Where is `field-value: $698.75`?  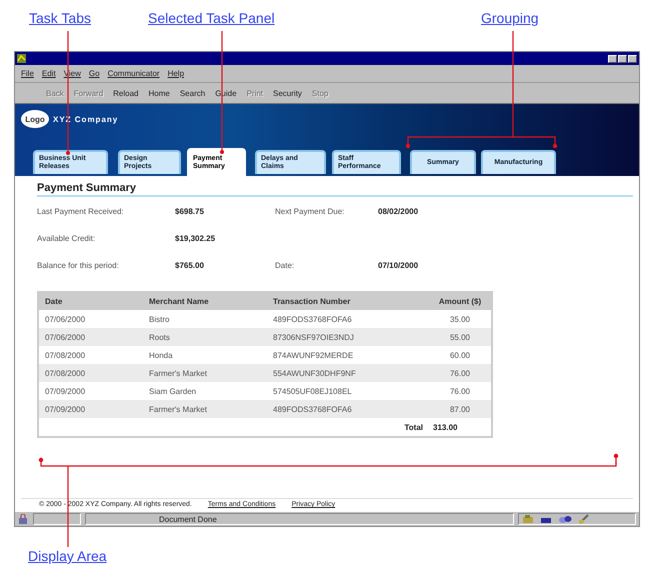 field-value: $698.75 is located at coordinates (190, 211).